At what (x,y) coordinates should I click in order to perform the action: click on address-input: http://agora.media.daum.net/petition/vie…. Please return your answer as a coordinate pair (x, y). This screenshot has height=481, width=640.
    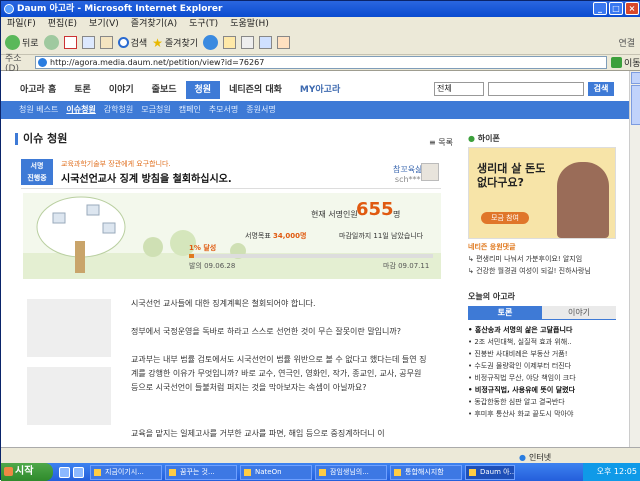
    Looking at the image, I should click on (321, 62).